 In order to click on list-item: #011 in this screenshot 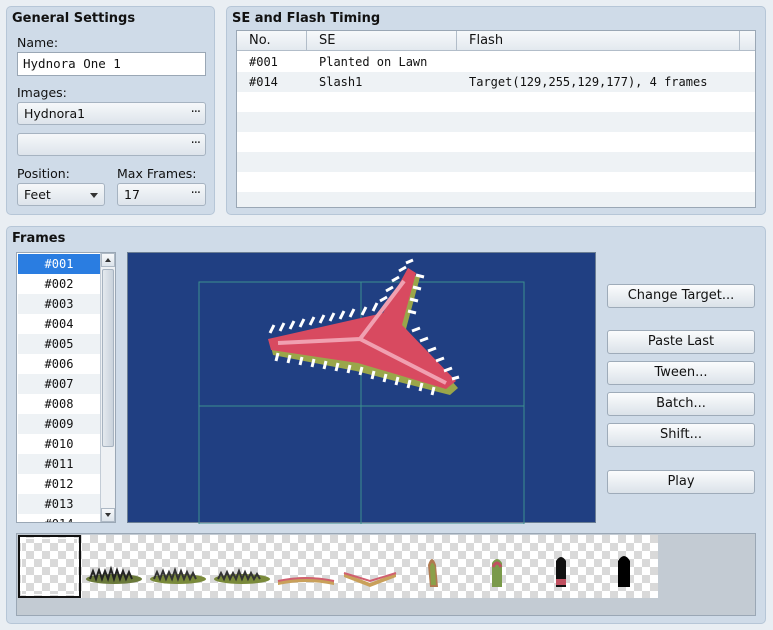, I will do `click(59, 464)`.